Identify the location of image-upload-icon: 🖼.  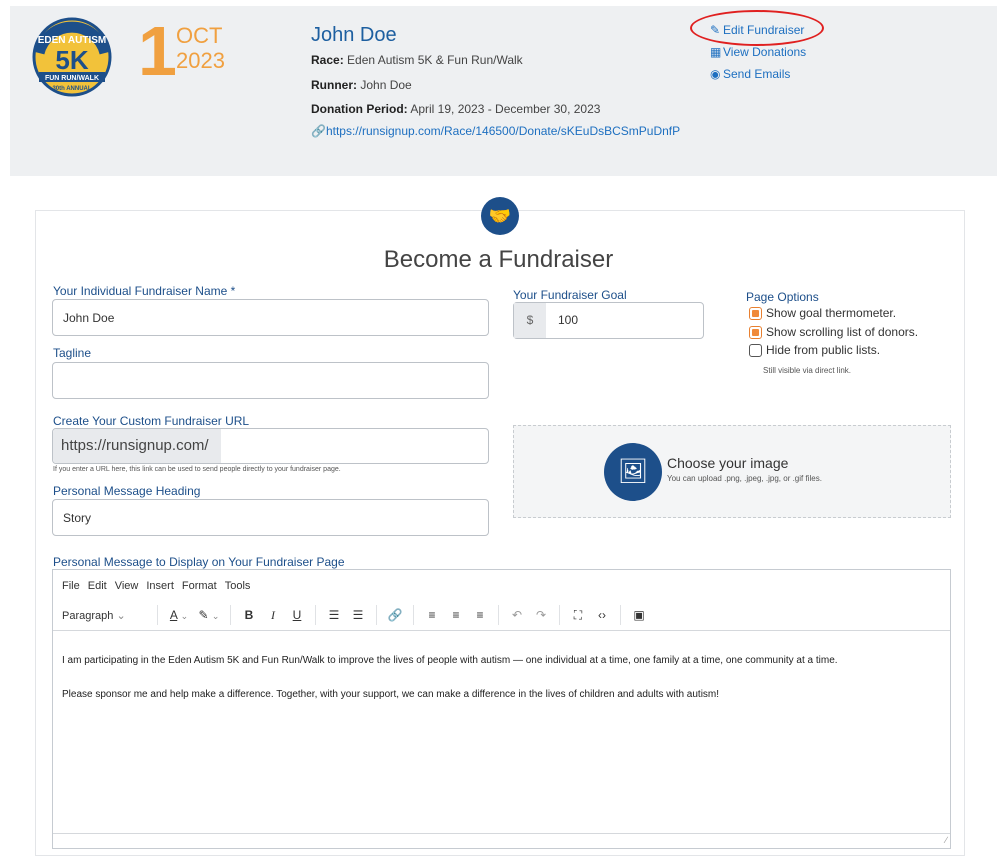
(633, 472).